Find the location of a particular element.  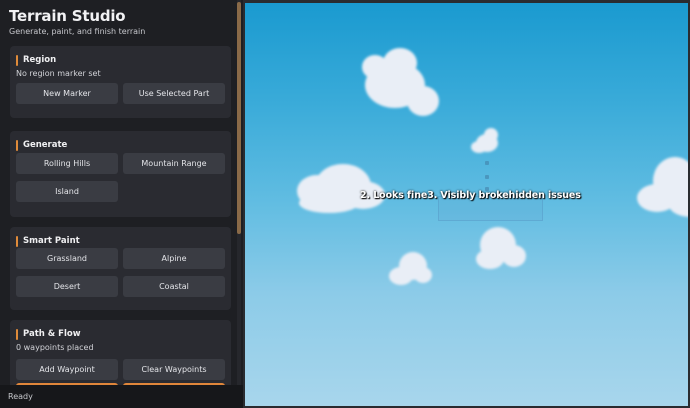

desert-button: Desert is located at coordinates (67, 286).